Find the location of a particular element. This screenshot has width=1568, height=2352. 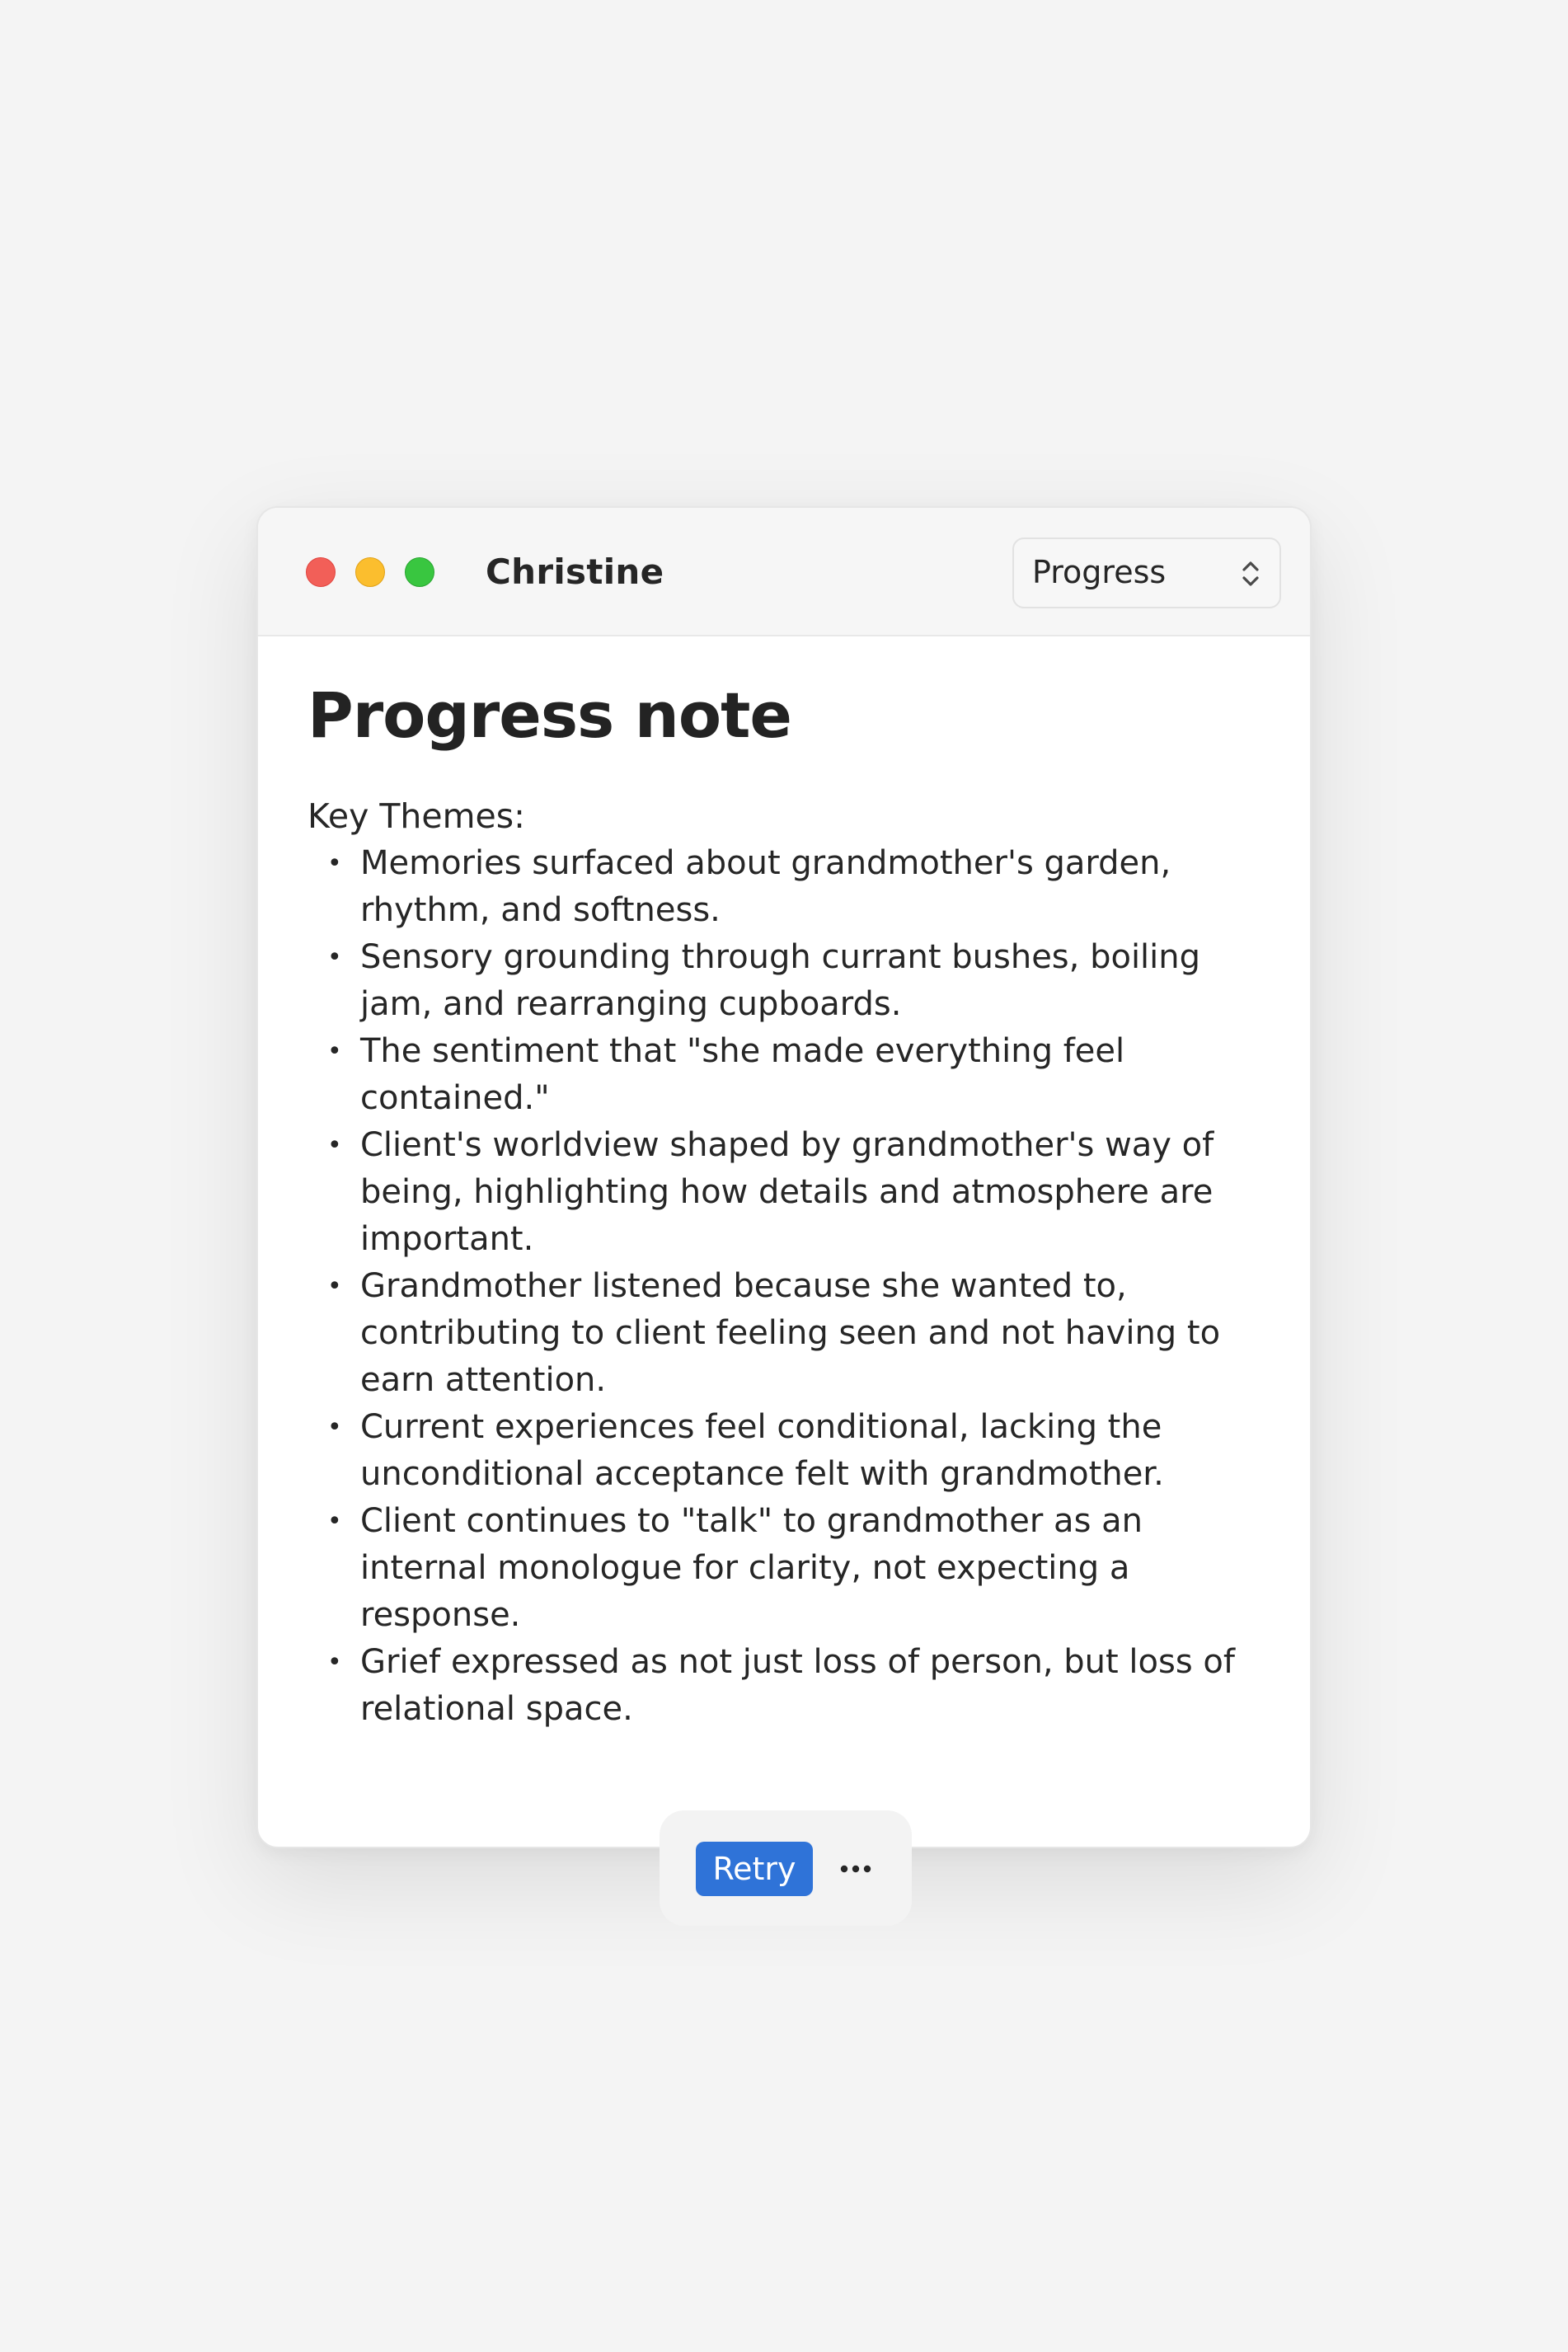

action-bar: Retry is located at coordinates (786, 1868).